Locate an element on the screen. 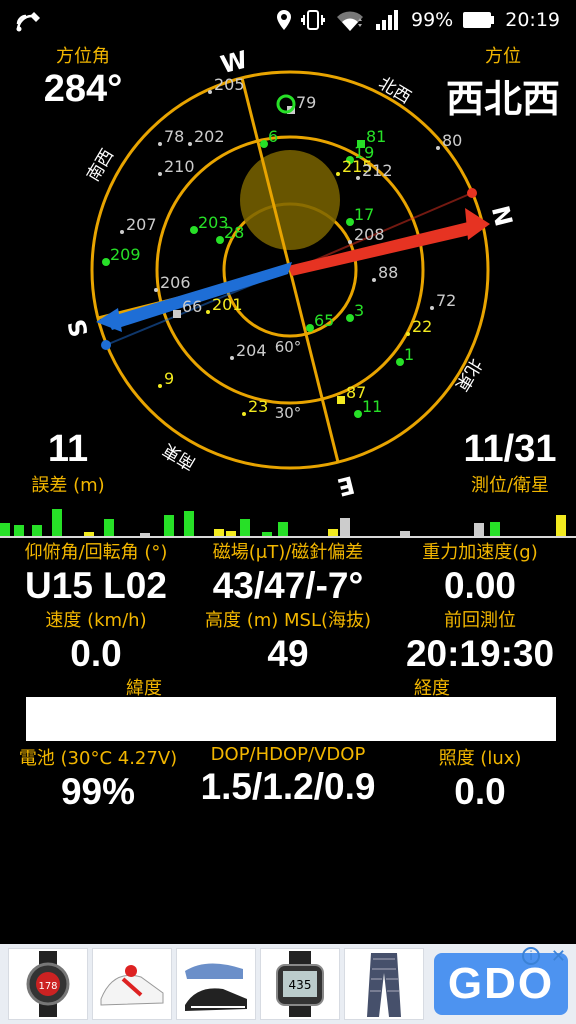  gravity-cell: 重力加速度(g) 0.00 is located at coordinates (480, 573).